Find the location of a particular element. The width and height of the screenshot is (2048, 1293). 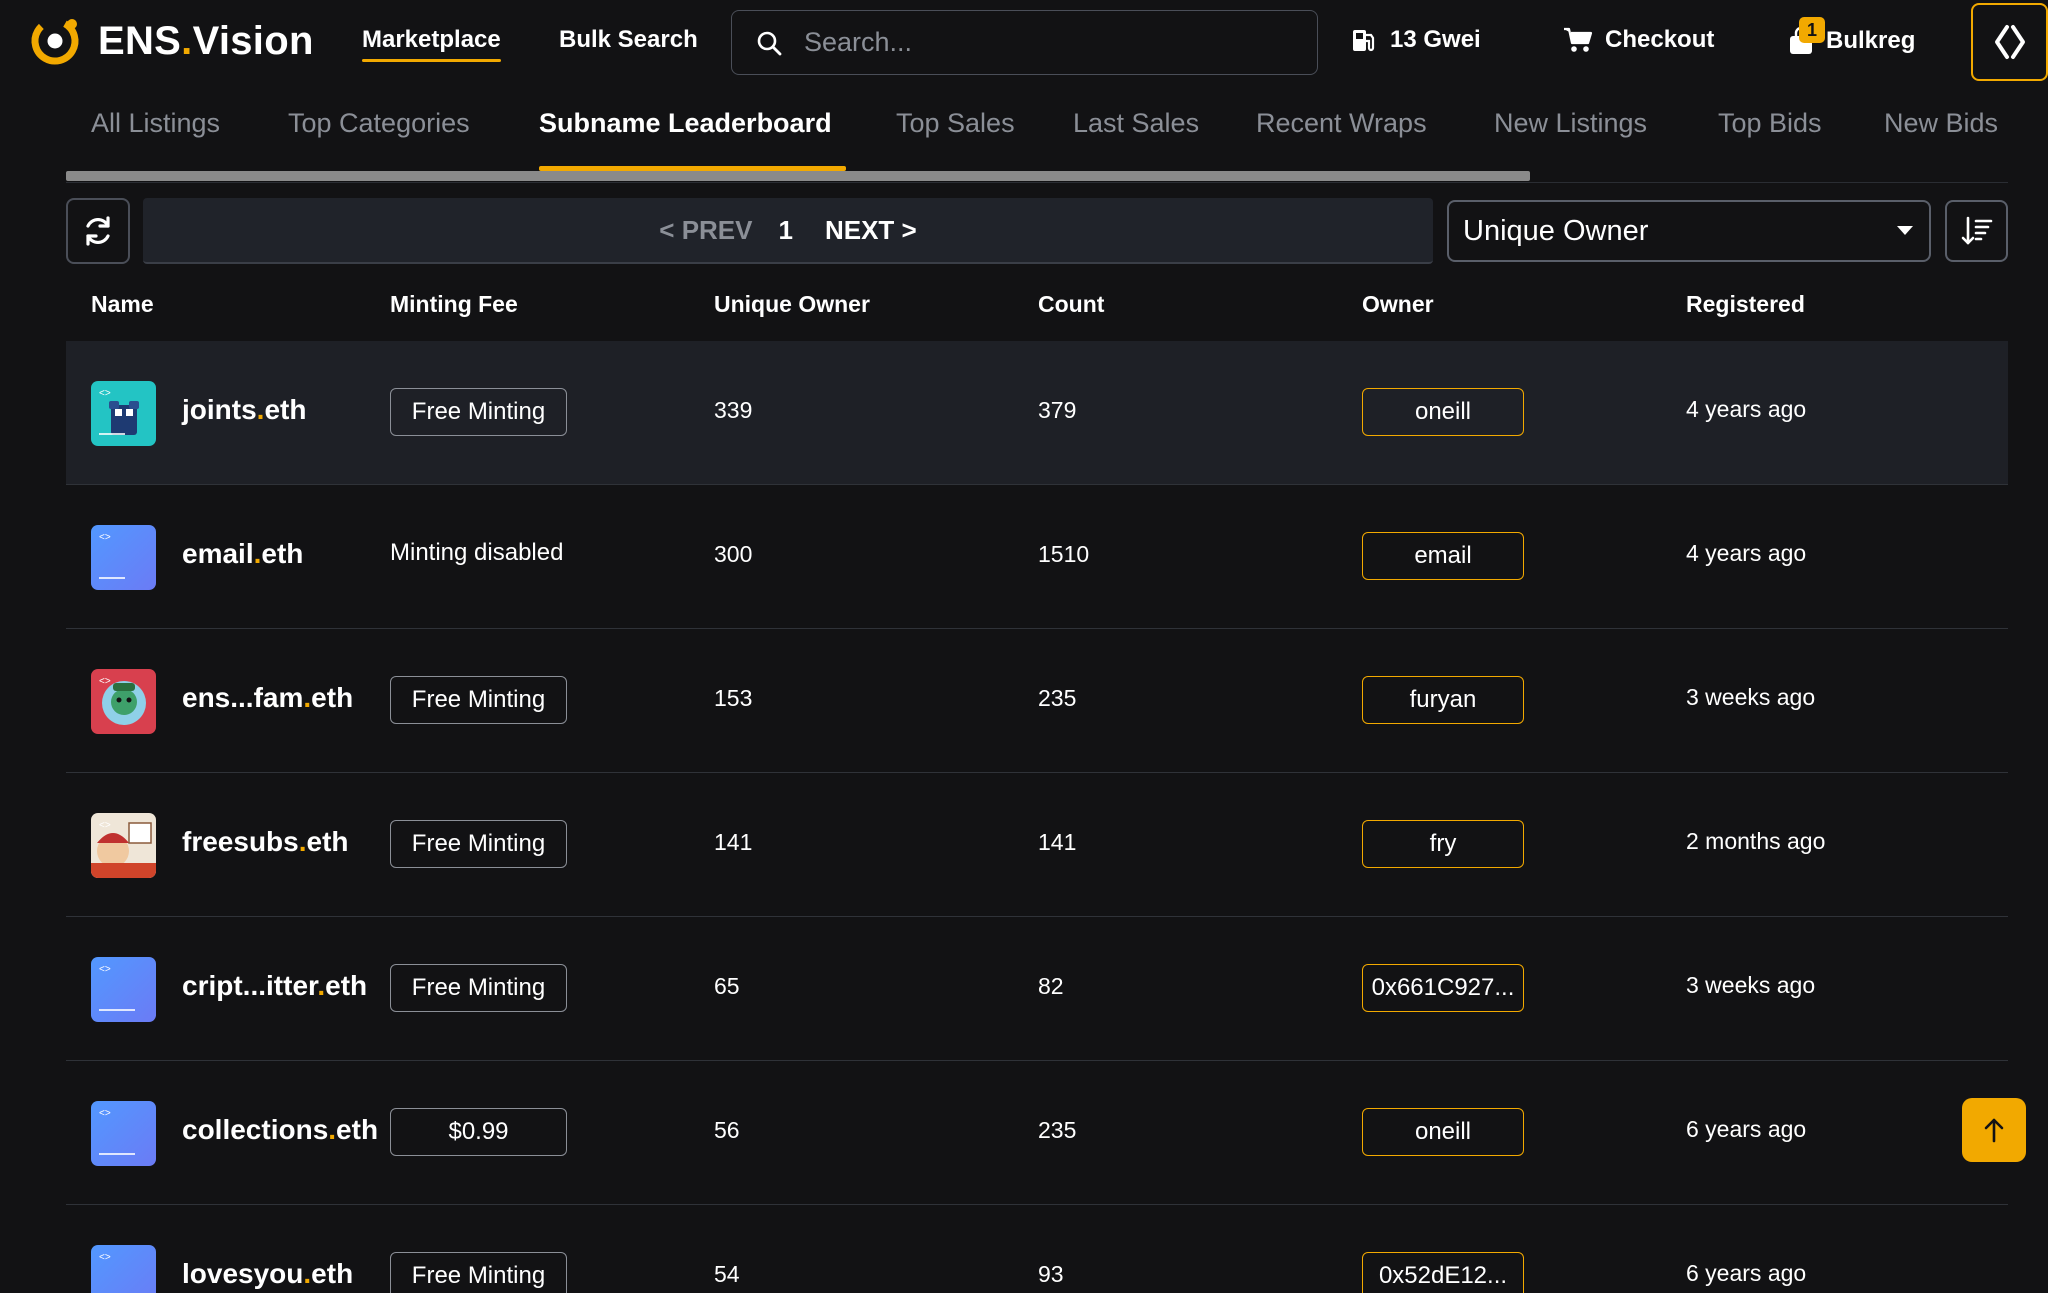

gas-pump-icon is located at coordinates (1364, 41).